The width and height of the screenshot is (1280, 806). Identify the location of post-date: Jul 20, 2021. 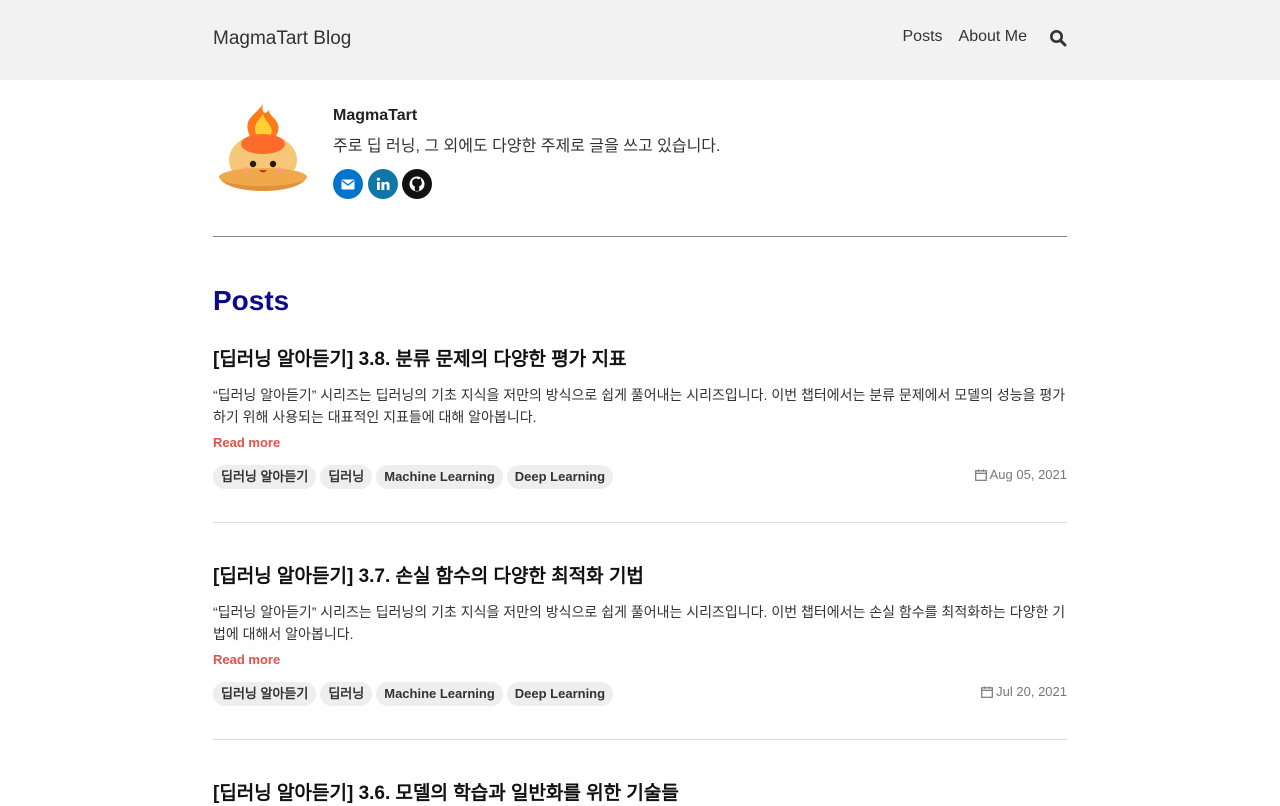
(1024, 691).